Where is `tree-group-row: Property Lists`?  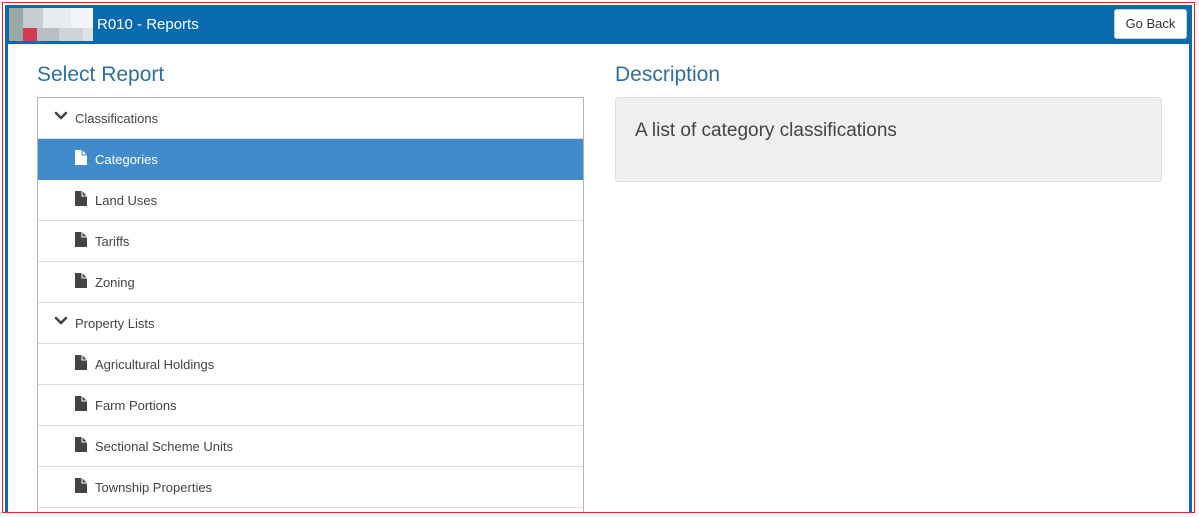 tree-group-row: Property Lists is located at coordinates (310, 323).